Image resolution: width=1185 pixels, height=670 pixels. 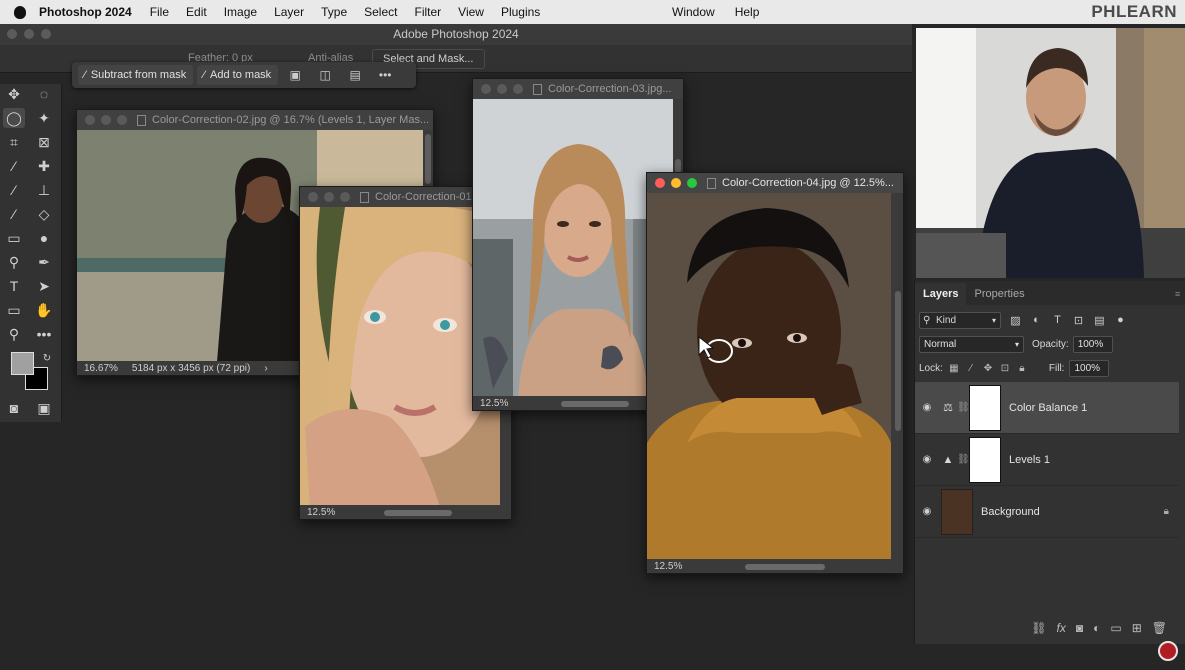 I want to click on layer-row-background: ◉ Background 🔒︎, so click(x=1047, y=512).